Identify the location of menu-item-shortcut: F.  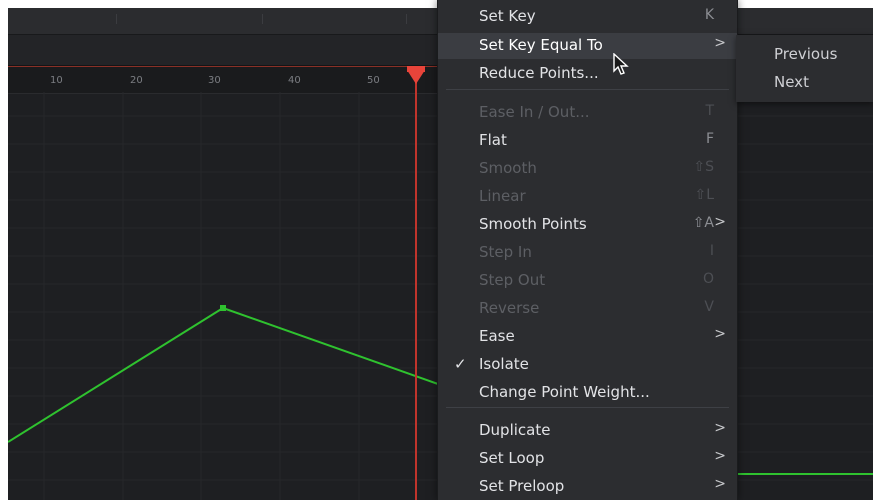
(709, 139).